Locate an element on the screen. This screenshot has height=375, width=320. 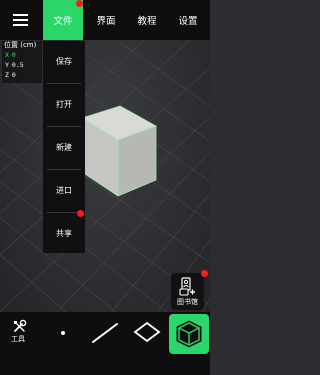
file-menu-dropdown: 保存 打开 新建 进口 共享 is located at coordinates (64, 147).